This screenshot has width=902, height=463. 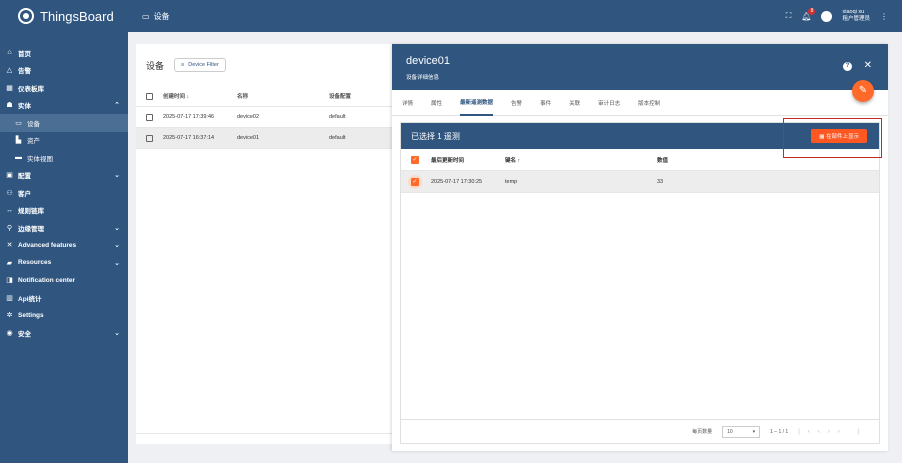 What do you see at coordinates (516, 103) in the screenshot?
I see `tab-alarms: 告警` at bounding box center [516, 103].